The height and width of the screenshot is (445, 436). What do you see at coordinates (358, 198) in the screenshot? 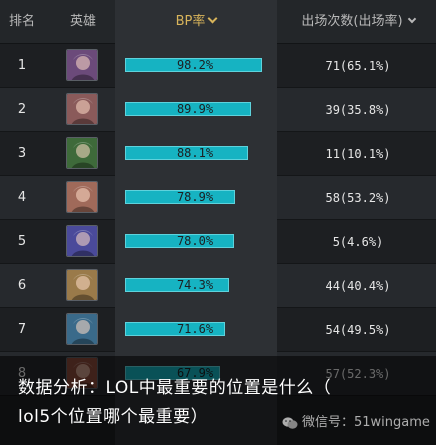
I see `pick-count: 58(53.2%)` at bounding box center [358, 198].